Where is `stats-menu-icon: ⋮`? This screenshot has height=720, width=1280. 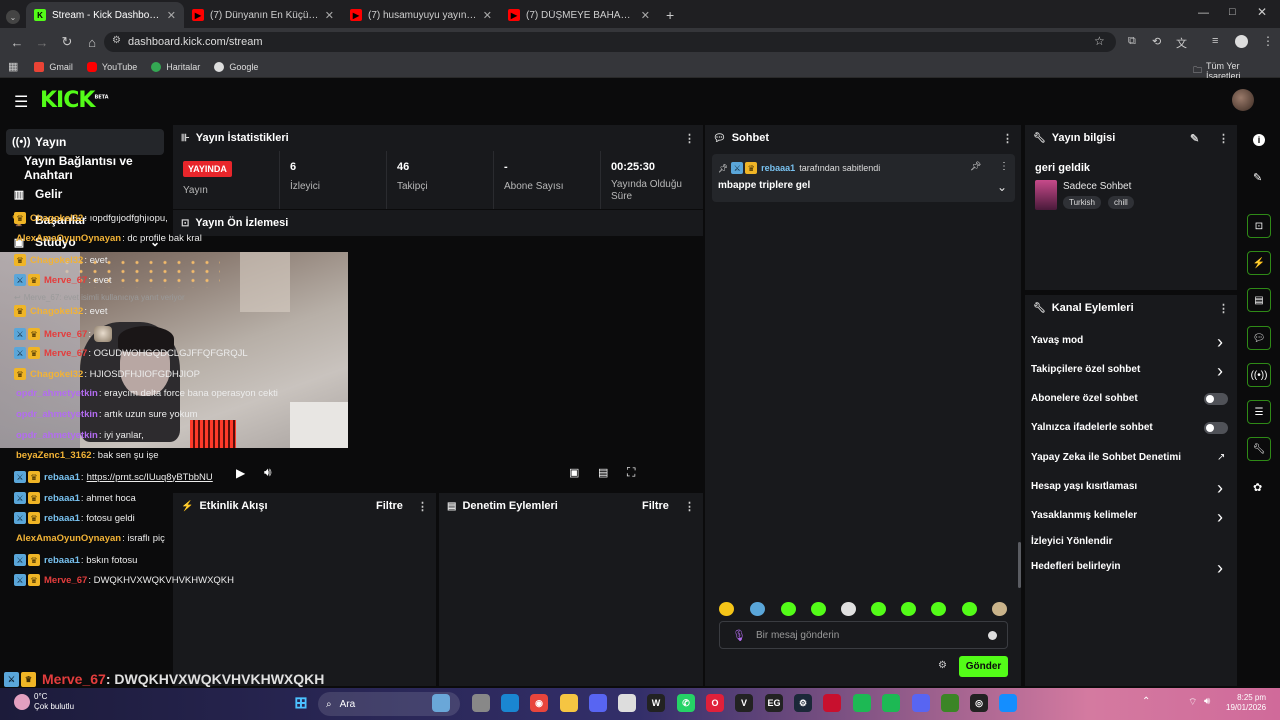 stats-menu-icon: ⋮ is located at coordinates (689, 138).